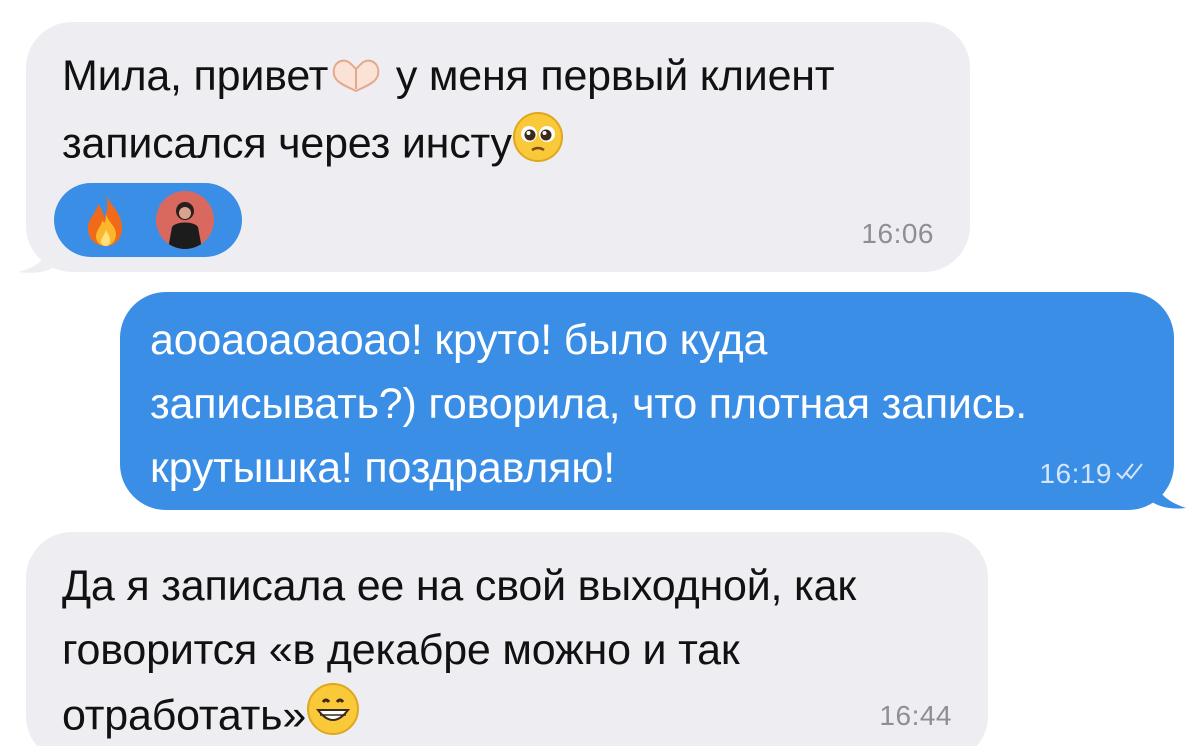 The image size is (1200, 746). I want to click on message-timestamp: 16:19, so click(1075, 473).